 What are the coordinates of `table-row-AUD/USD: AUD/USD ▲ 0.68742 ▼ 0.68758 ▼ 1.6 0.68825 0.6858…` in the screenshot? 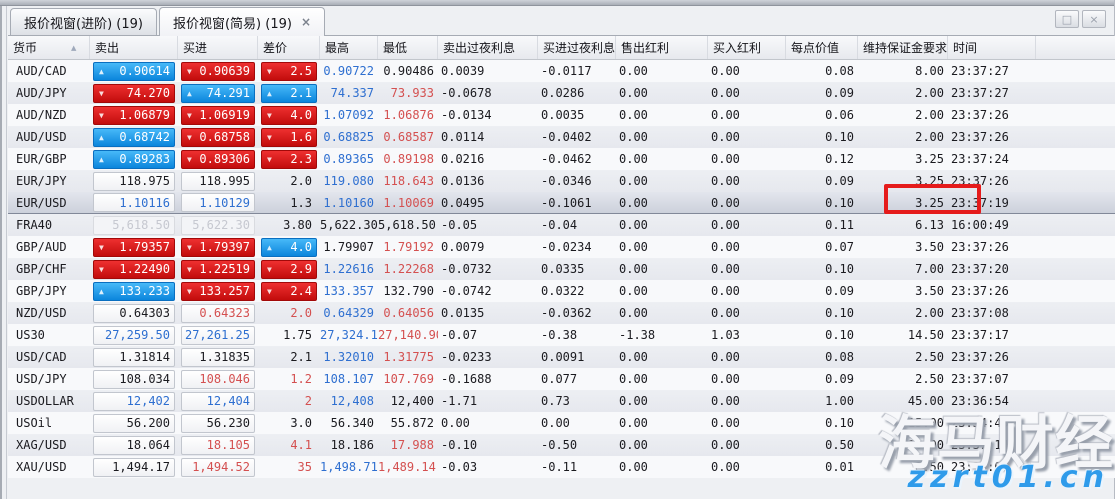 It's located at (561, 137).